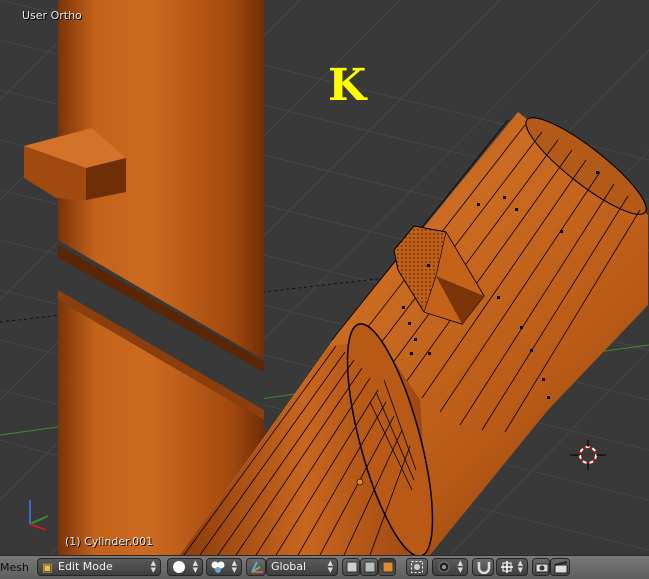 The height and width of the screenshot is (579, 649). I want to click on editor-type-label: Mesh, so click(14, 567).